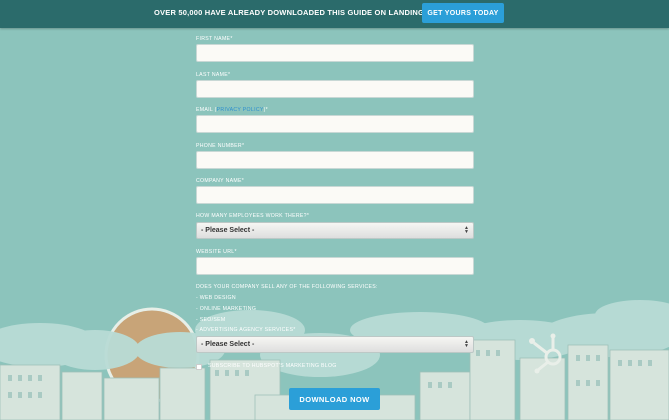 Image resolution: width=669 pixels, height=420 pixels. What do you see at coordinates (335, 53) in the screenshot?
I see `first-name-field` at bounding box center [335, 53].